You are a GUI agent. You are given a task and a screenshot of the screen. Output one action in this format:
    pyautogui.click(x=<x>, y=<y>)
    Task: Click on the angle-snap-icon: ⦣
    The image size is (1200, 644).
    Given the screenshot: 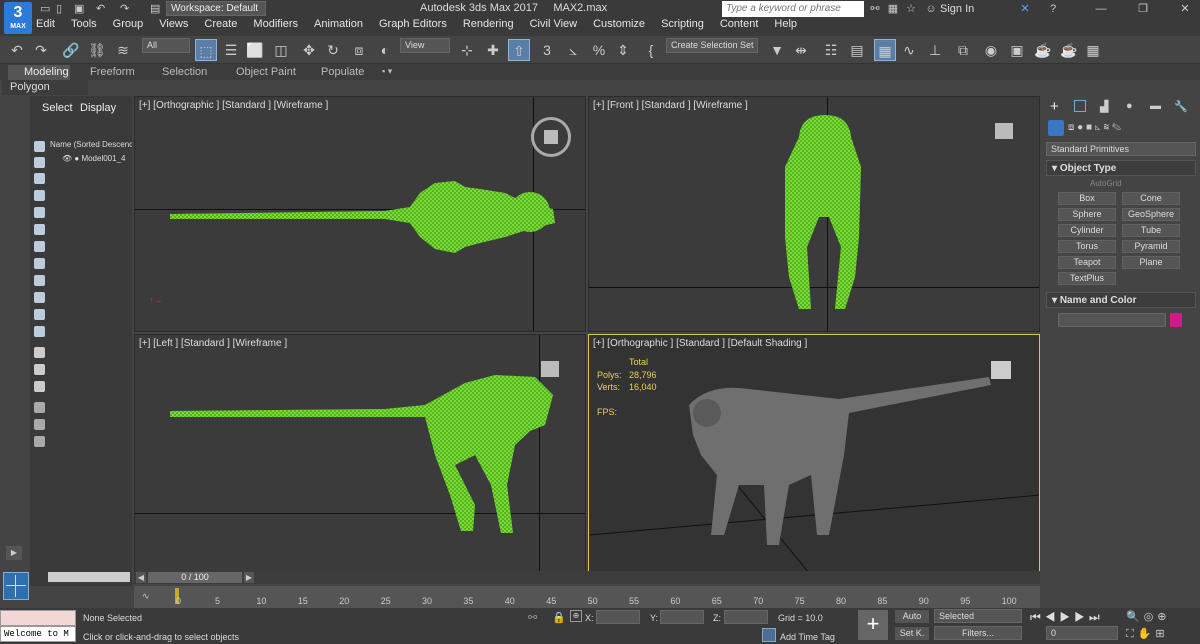 What is the action you would take?
    pyautogui.click(x=573, y=50)
    